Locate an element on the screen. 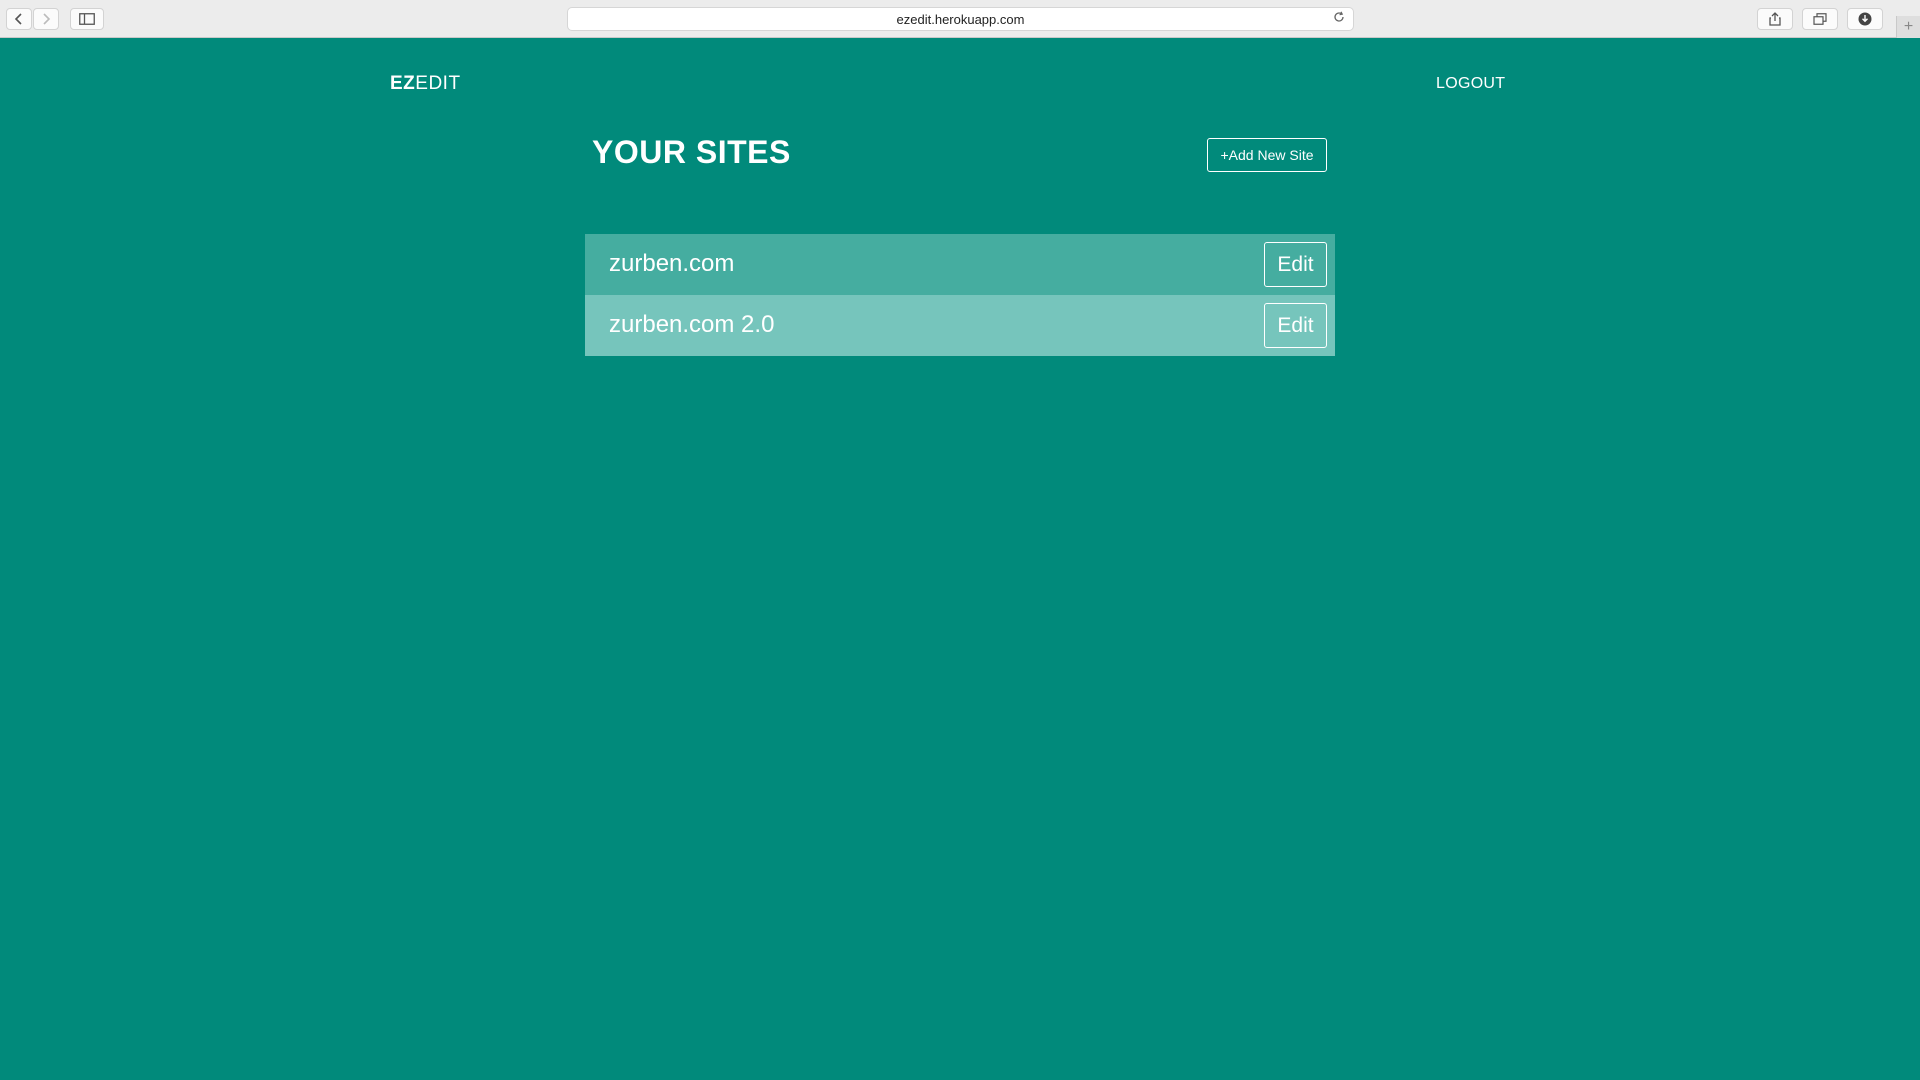 This screenshot has height=1080, width=1920. plus-icon: + is located at coordinates (1908, 26).